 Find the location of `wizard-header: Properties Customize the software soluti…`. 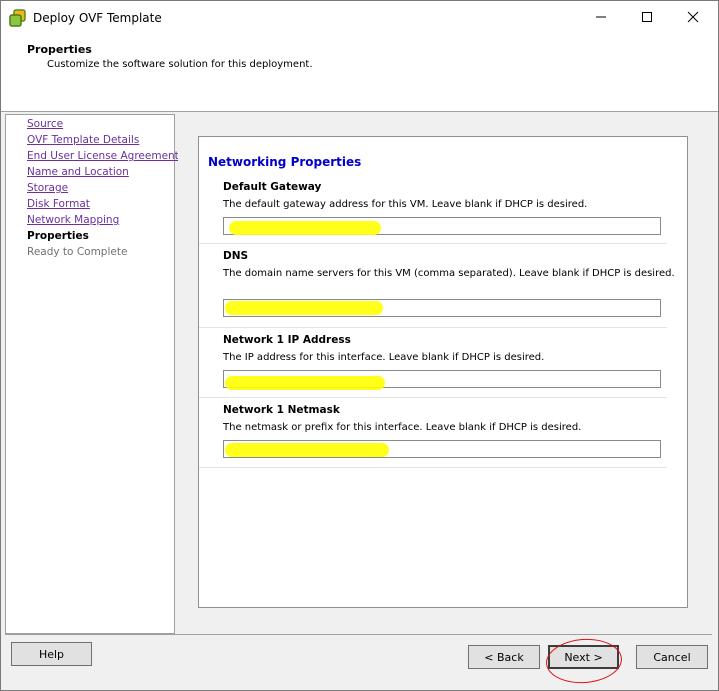

wizard-header: Properties Customize the software soluti… is located at coordinates (359, 73).